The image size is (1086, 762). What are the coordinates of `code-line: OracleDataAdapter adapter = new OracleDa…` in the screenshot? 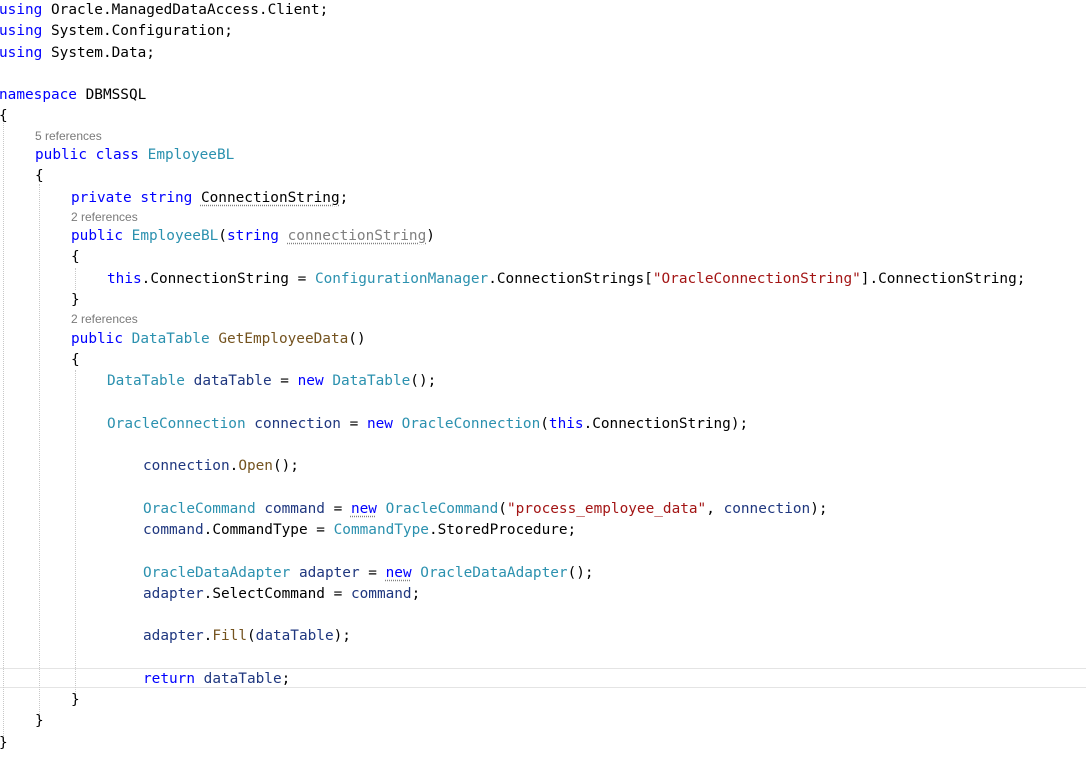 It's located at (368, 573).